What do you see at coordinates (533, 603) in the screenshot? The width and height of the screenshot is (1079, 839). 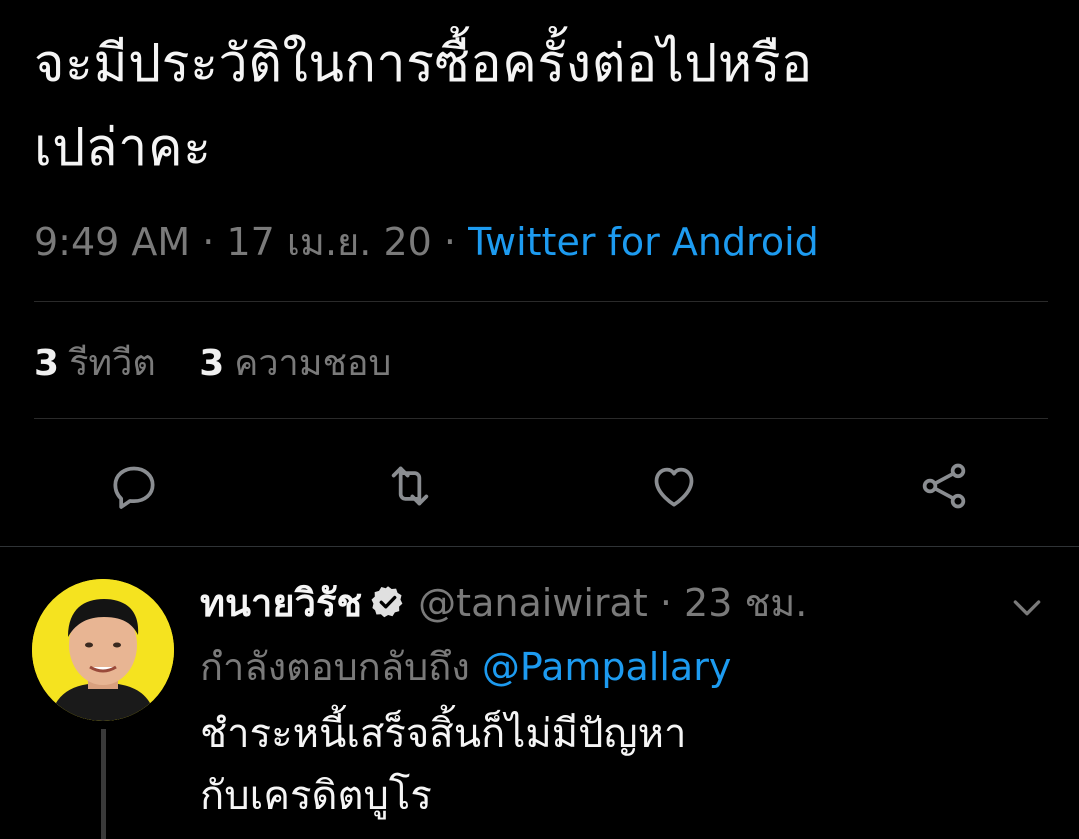 I see `author-handle: @tanaiwirat` at bounding box center [533, 603].